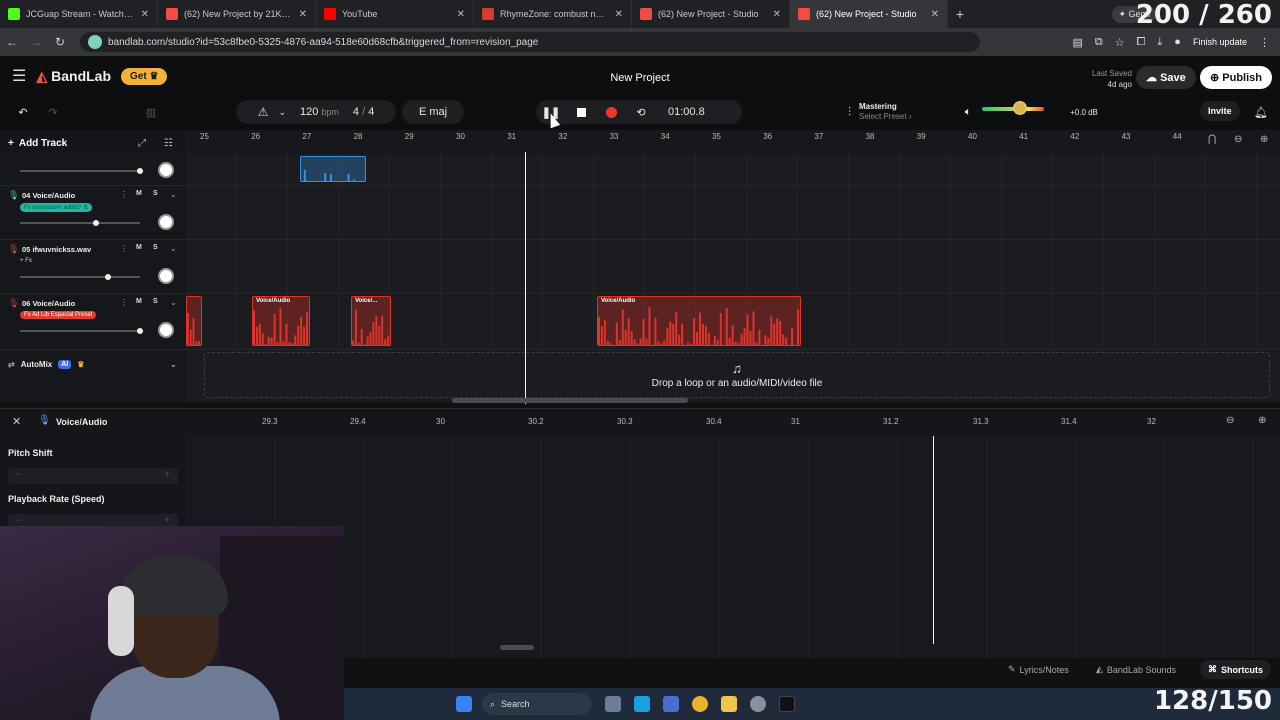  I want to click on browser-tab: RhymeZone: combust near rhy ✕, so click(553, 14).